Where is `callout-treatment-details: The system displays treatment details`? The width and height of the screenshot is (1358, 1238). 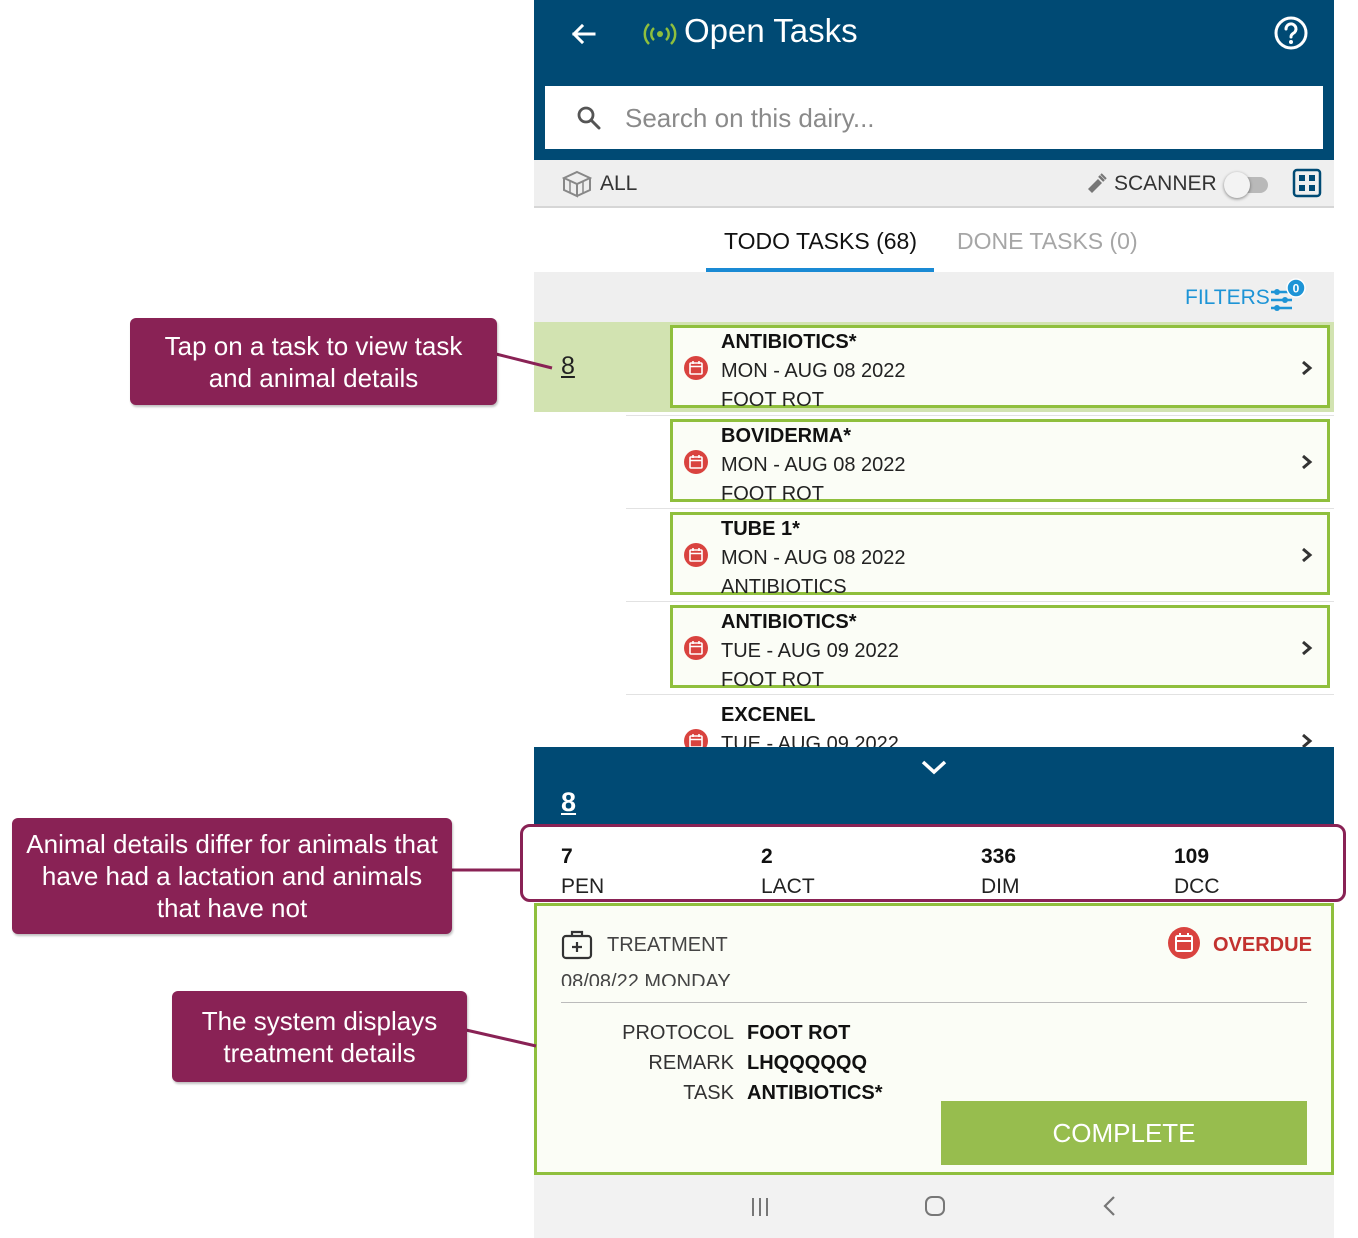 callout-treatment-details: The system displays treatment details is located at coordinates (319, 1036).